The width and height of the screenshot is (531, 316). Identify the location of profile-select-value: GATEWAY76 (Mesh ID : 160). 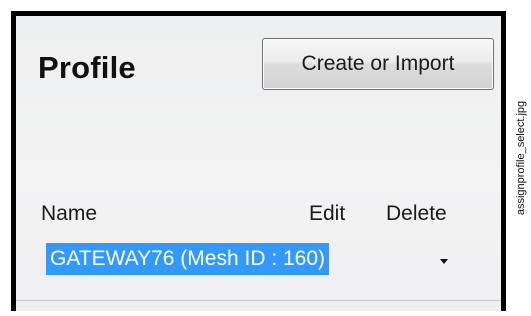
(188, 259).